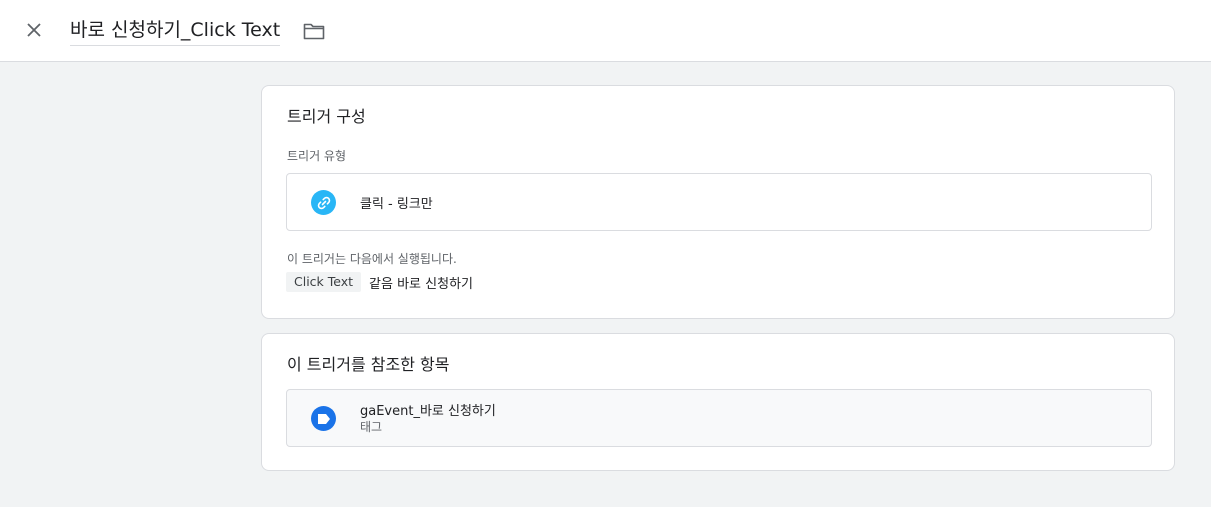 Image resolution: width=1211 pixels, height=507 pixels. I want to click on header-bar: 바로 신청하기_Click Text, so click(605, 31).